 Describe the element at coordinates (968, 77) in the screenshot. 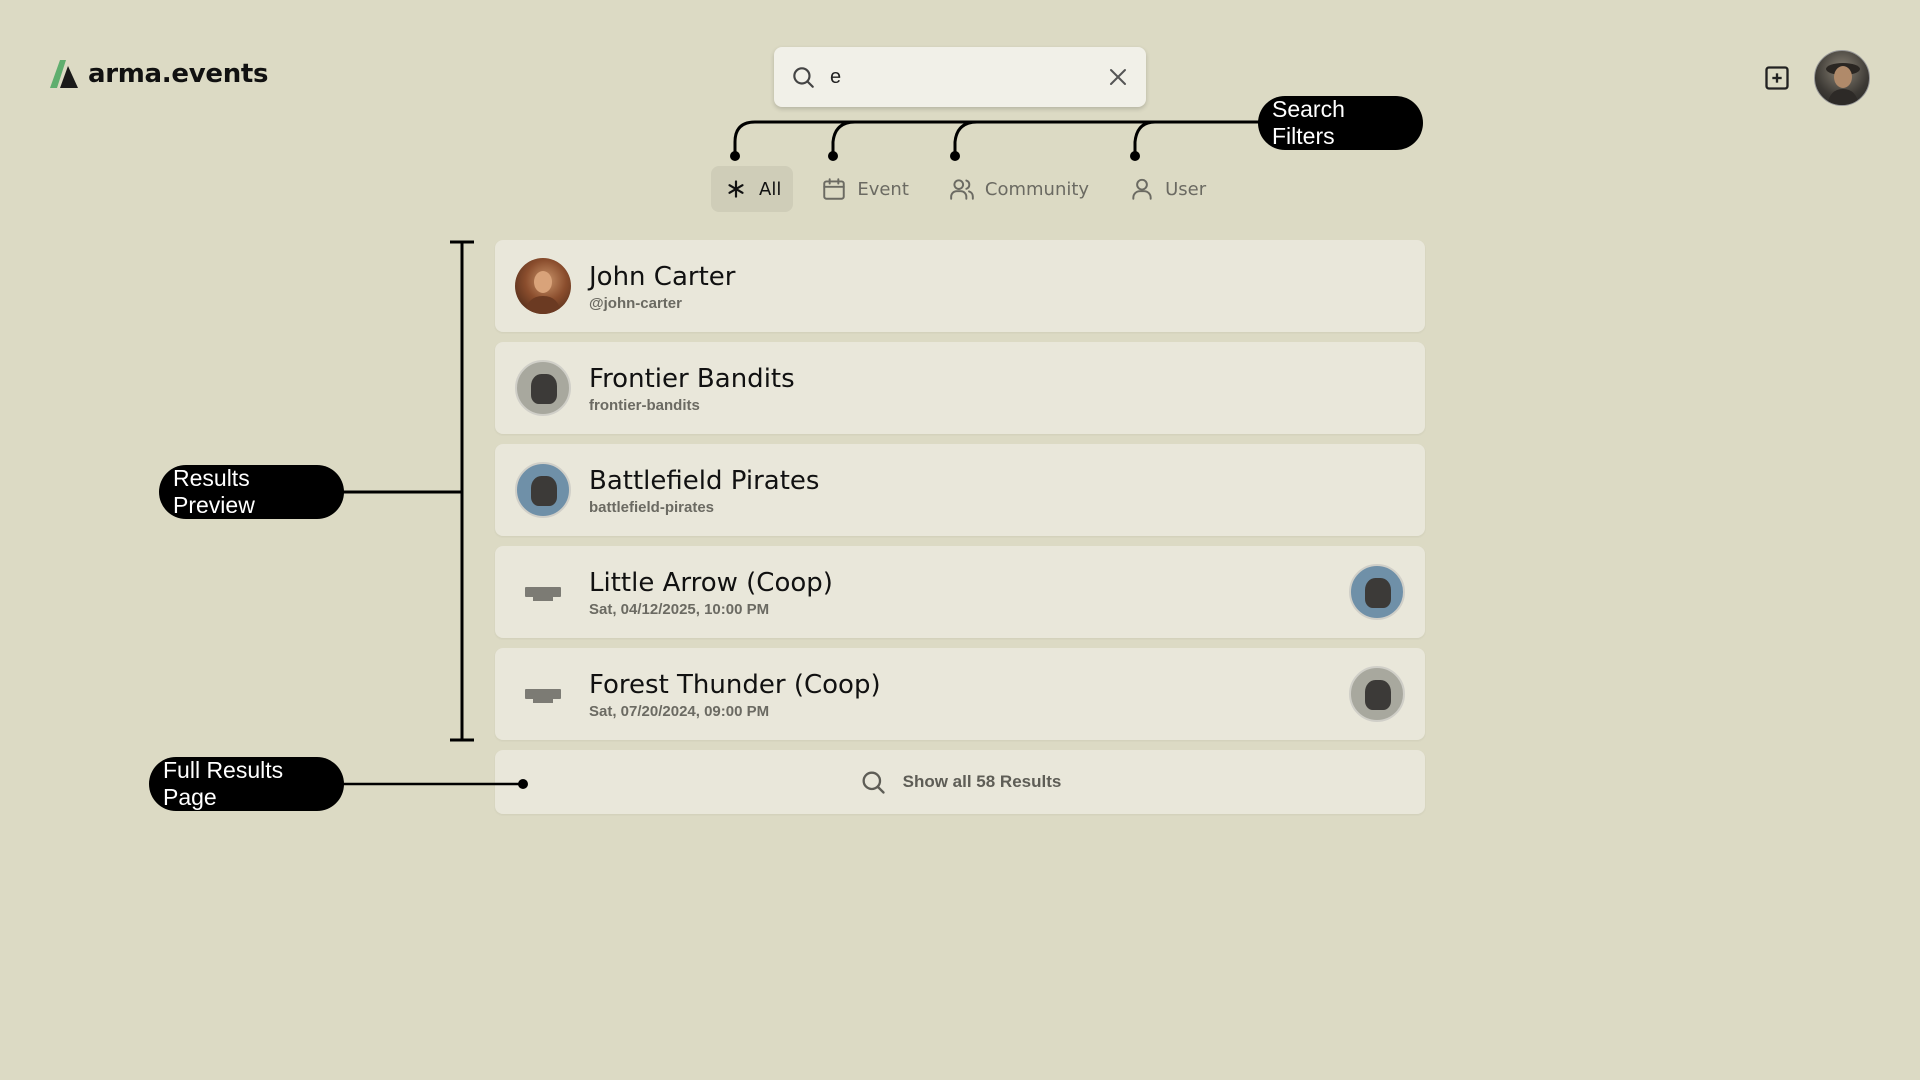

I see `search-input` at that location.